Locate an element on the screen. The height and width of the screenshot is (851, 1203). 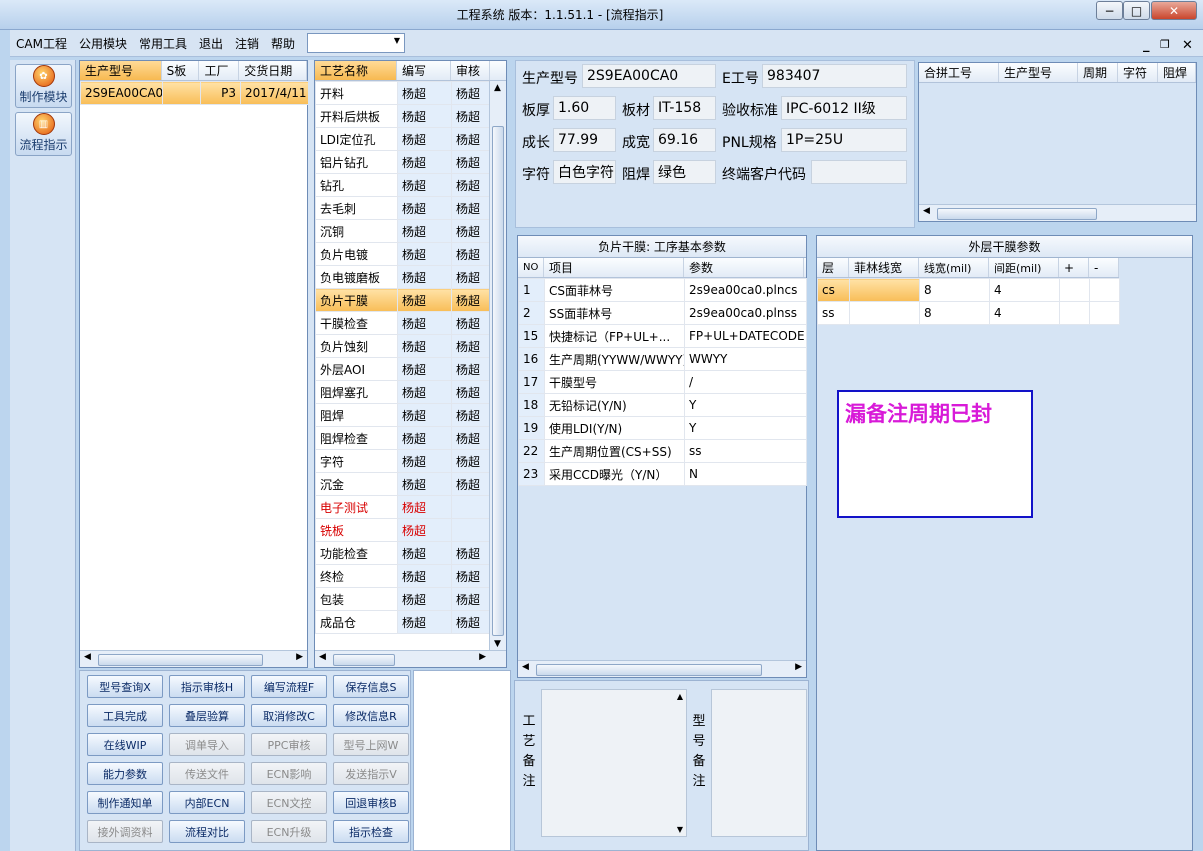
action-button: 传送文件 is located at coordinates (207, 773).